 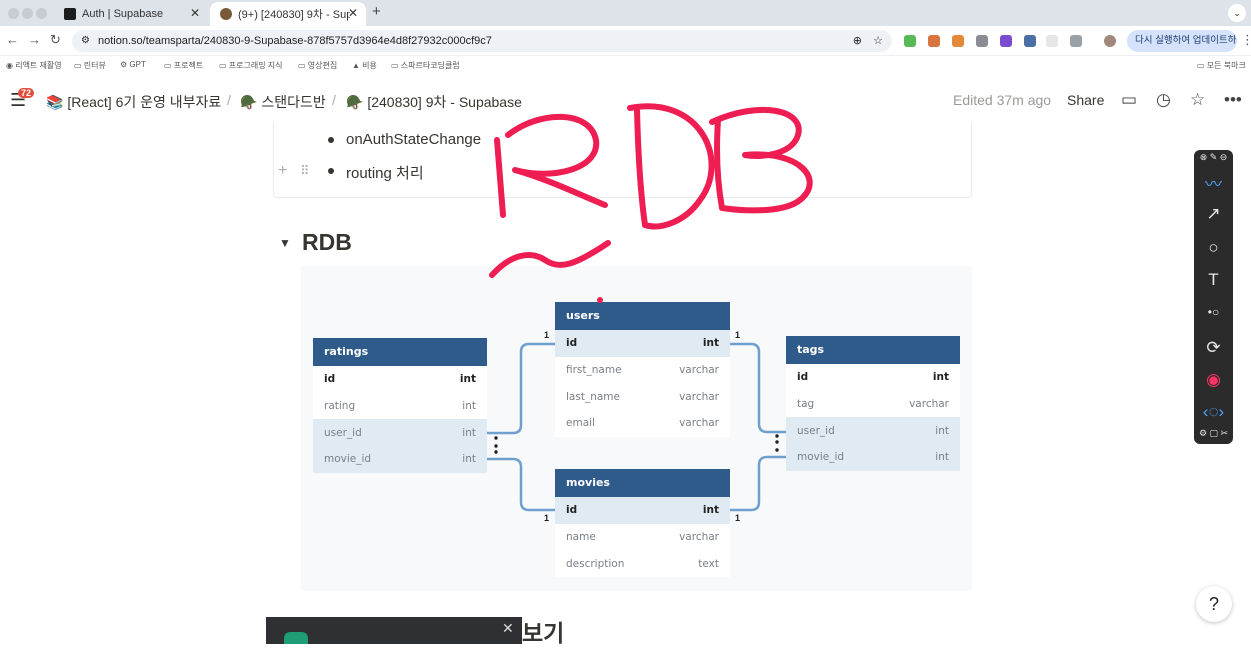 I want to click on help-button: ?, so click(x=1214, y=604).